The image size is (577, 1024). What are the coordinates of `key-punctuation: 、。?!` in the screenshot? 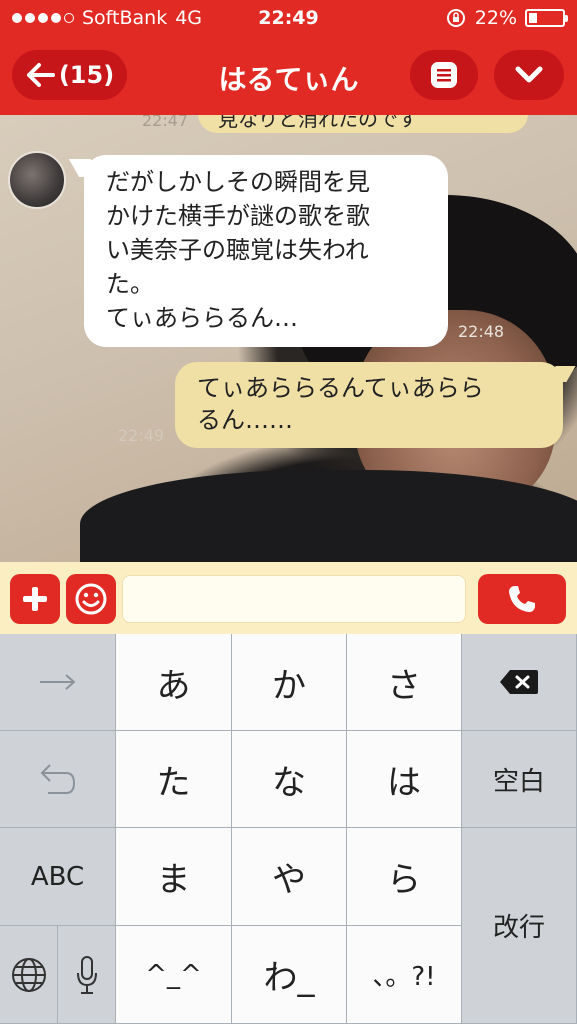 It's located at (404, 975).